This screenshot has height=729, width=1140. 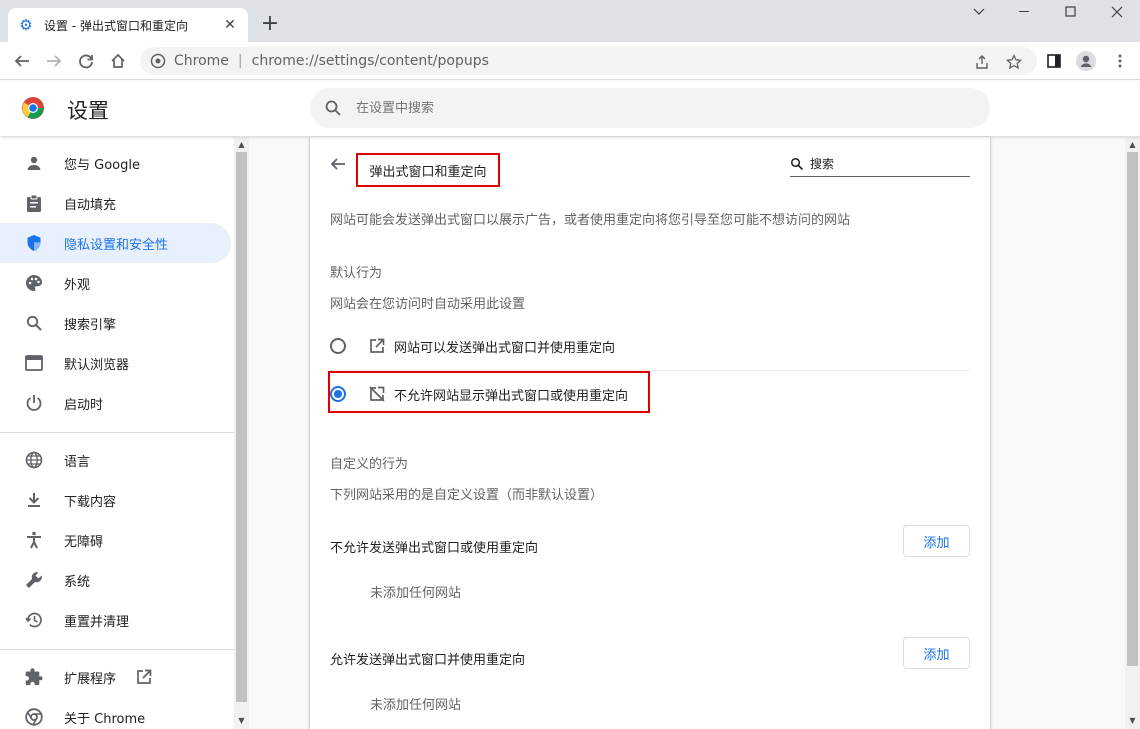 I want to click on download-icon, so click(x=34, y=500).